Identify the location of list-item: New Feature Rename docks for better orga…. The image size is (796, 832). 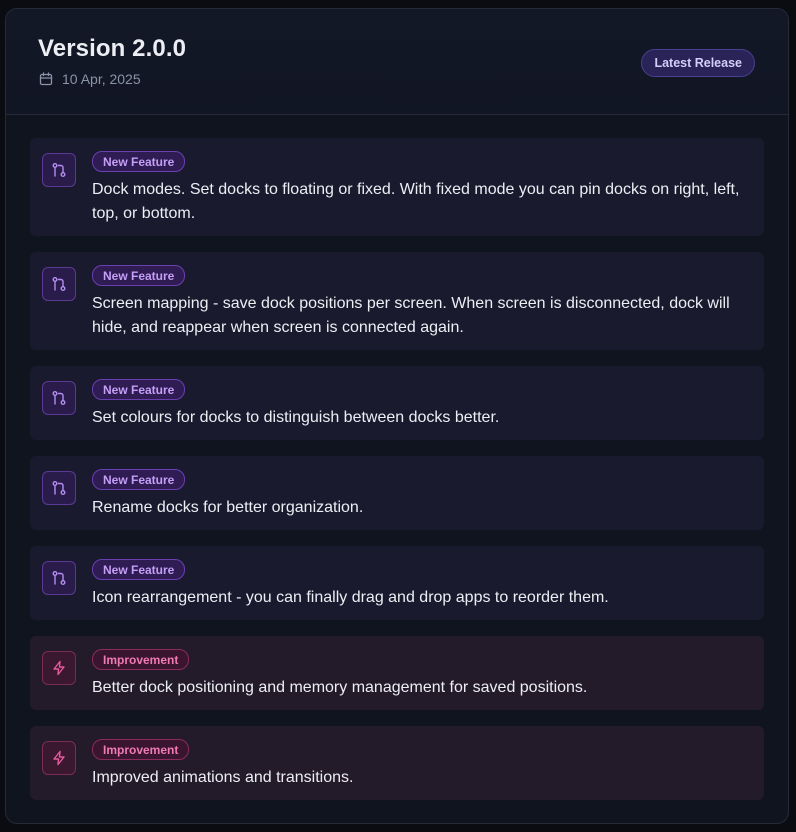
(397, 493).